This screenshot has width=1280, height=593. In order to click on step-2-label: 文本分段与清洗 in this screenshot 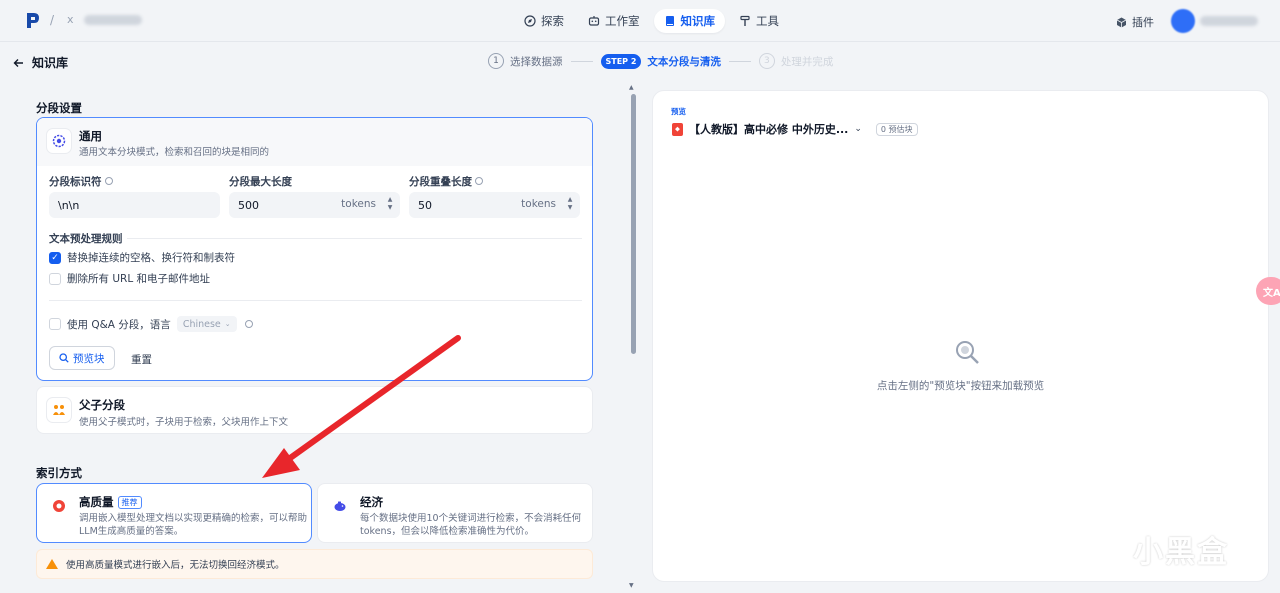, I will do `click(684, 61)`.